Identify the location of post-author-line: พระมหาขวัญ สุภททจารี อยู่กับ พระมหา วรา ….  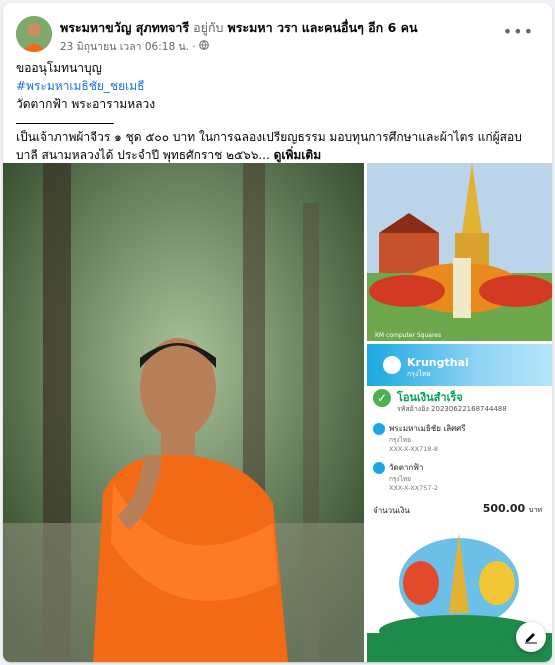
(239, 28).